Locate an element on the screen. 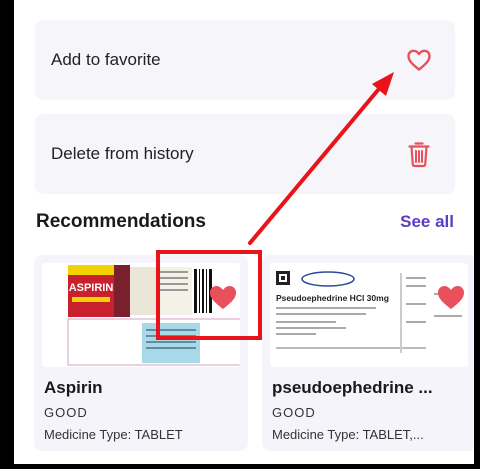  add-to-favorite-row: Add to favorite is located at coordinates (245, 60).